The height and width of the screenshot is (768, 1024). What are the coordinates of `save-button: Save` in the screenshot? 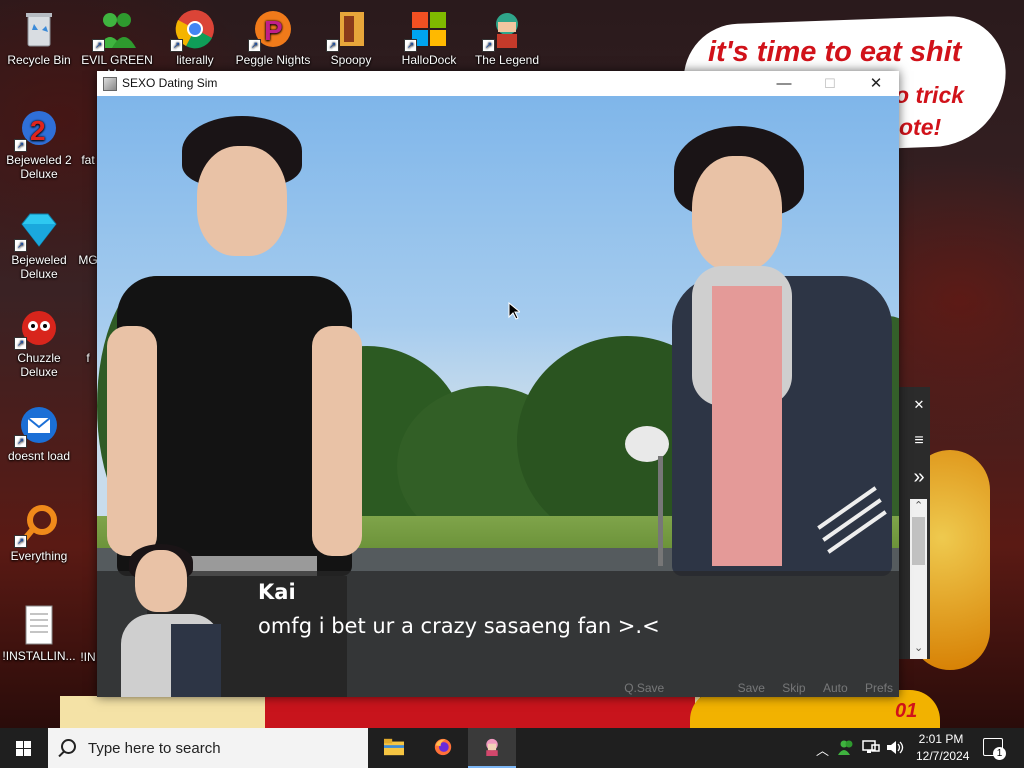 It's located at (751, 688).